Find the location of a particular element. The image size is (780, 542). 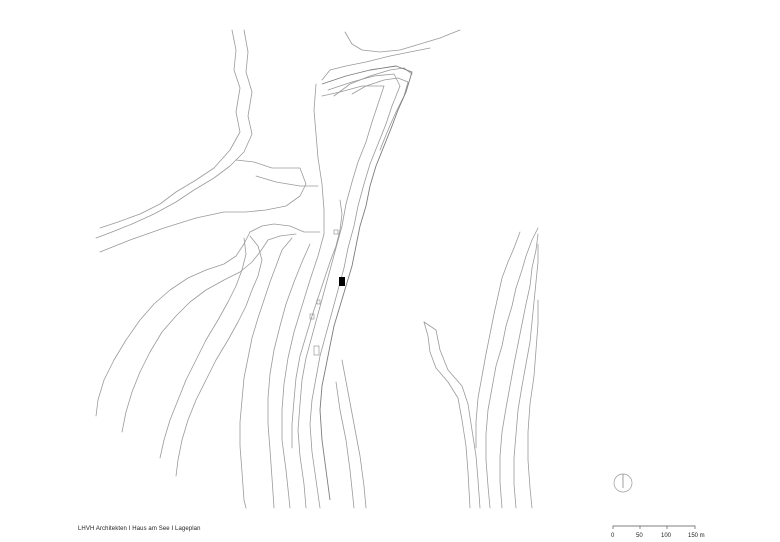

scale-label-150: 150 m is located at coordinates (696, 536).